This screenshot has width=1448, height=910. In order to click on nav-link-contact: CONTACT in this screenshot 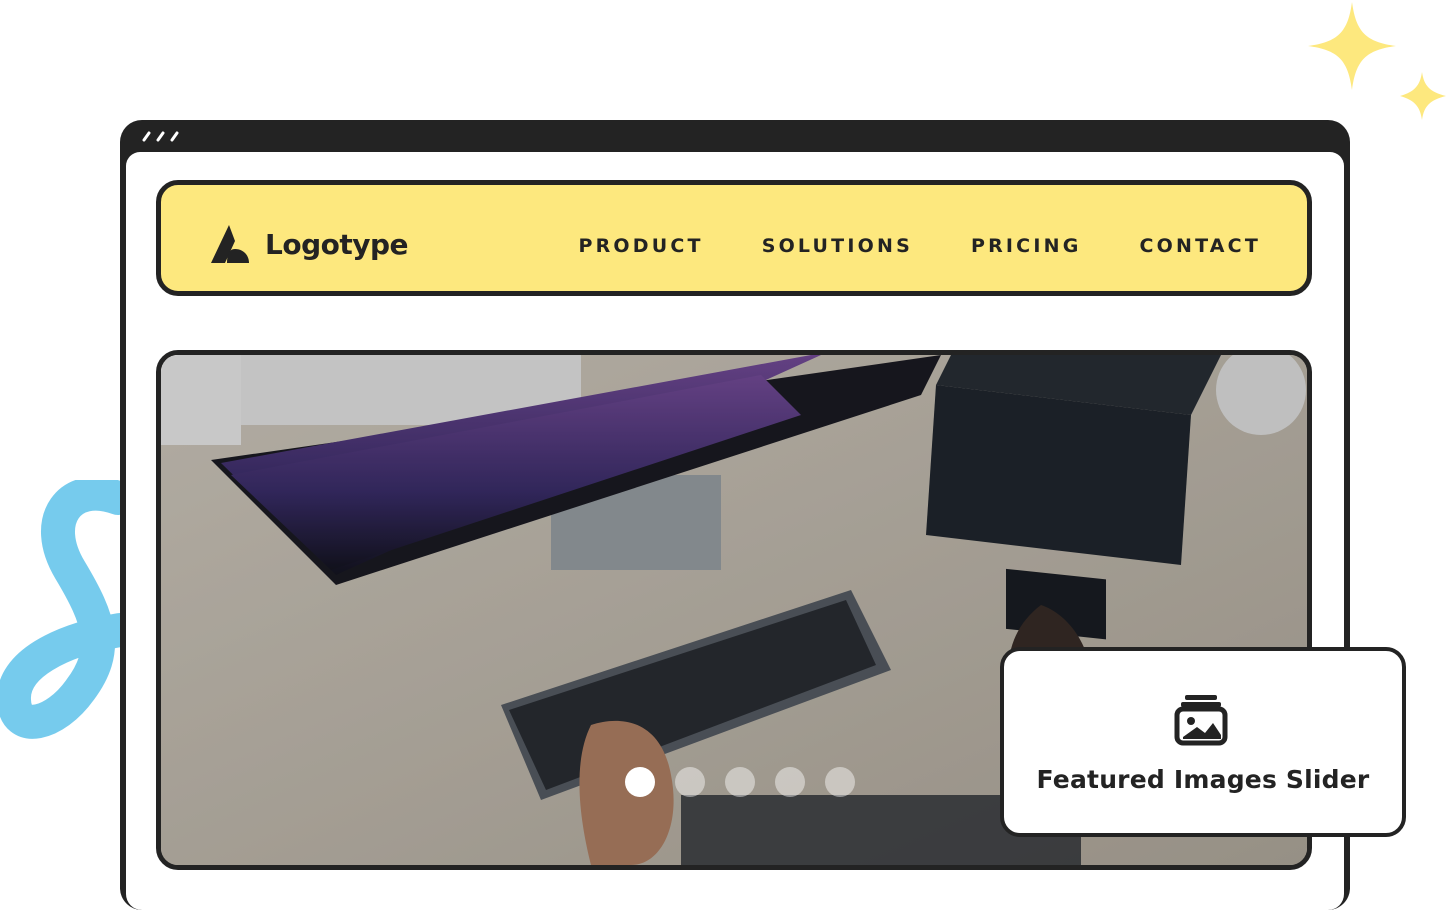, I will do `click(1201, 246)`.